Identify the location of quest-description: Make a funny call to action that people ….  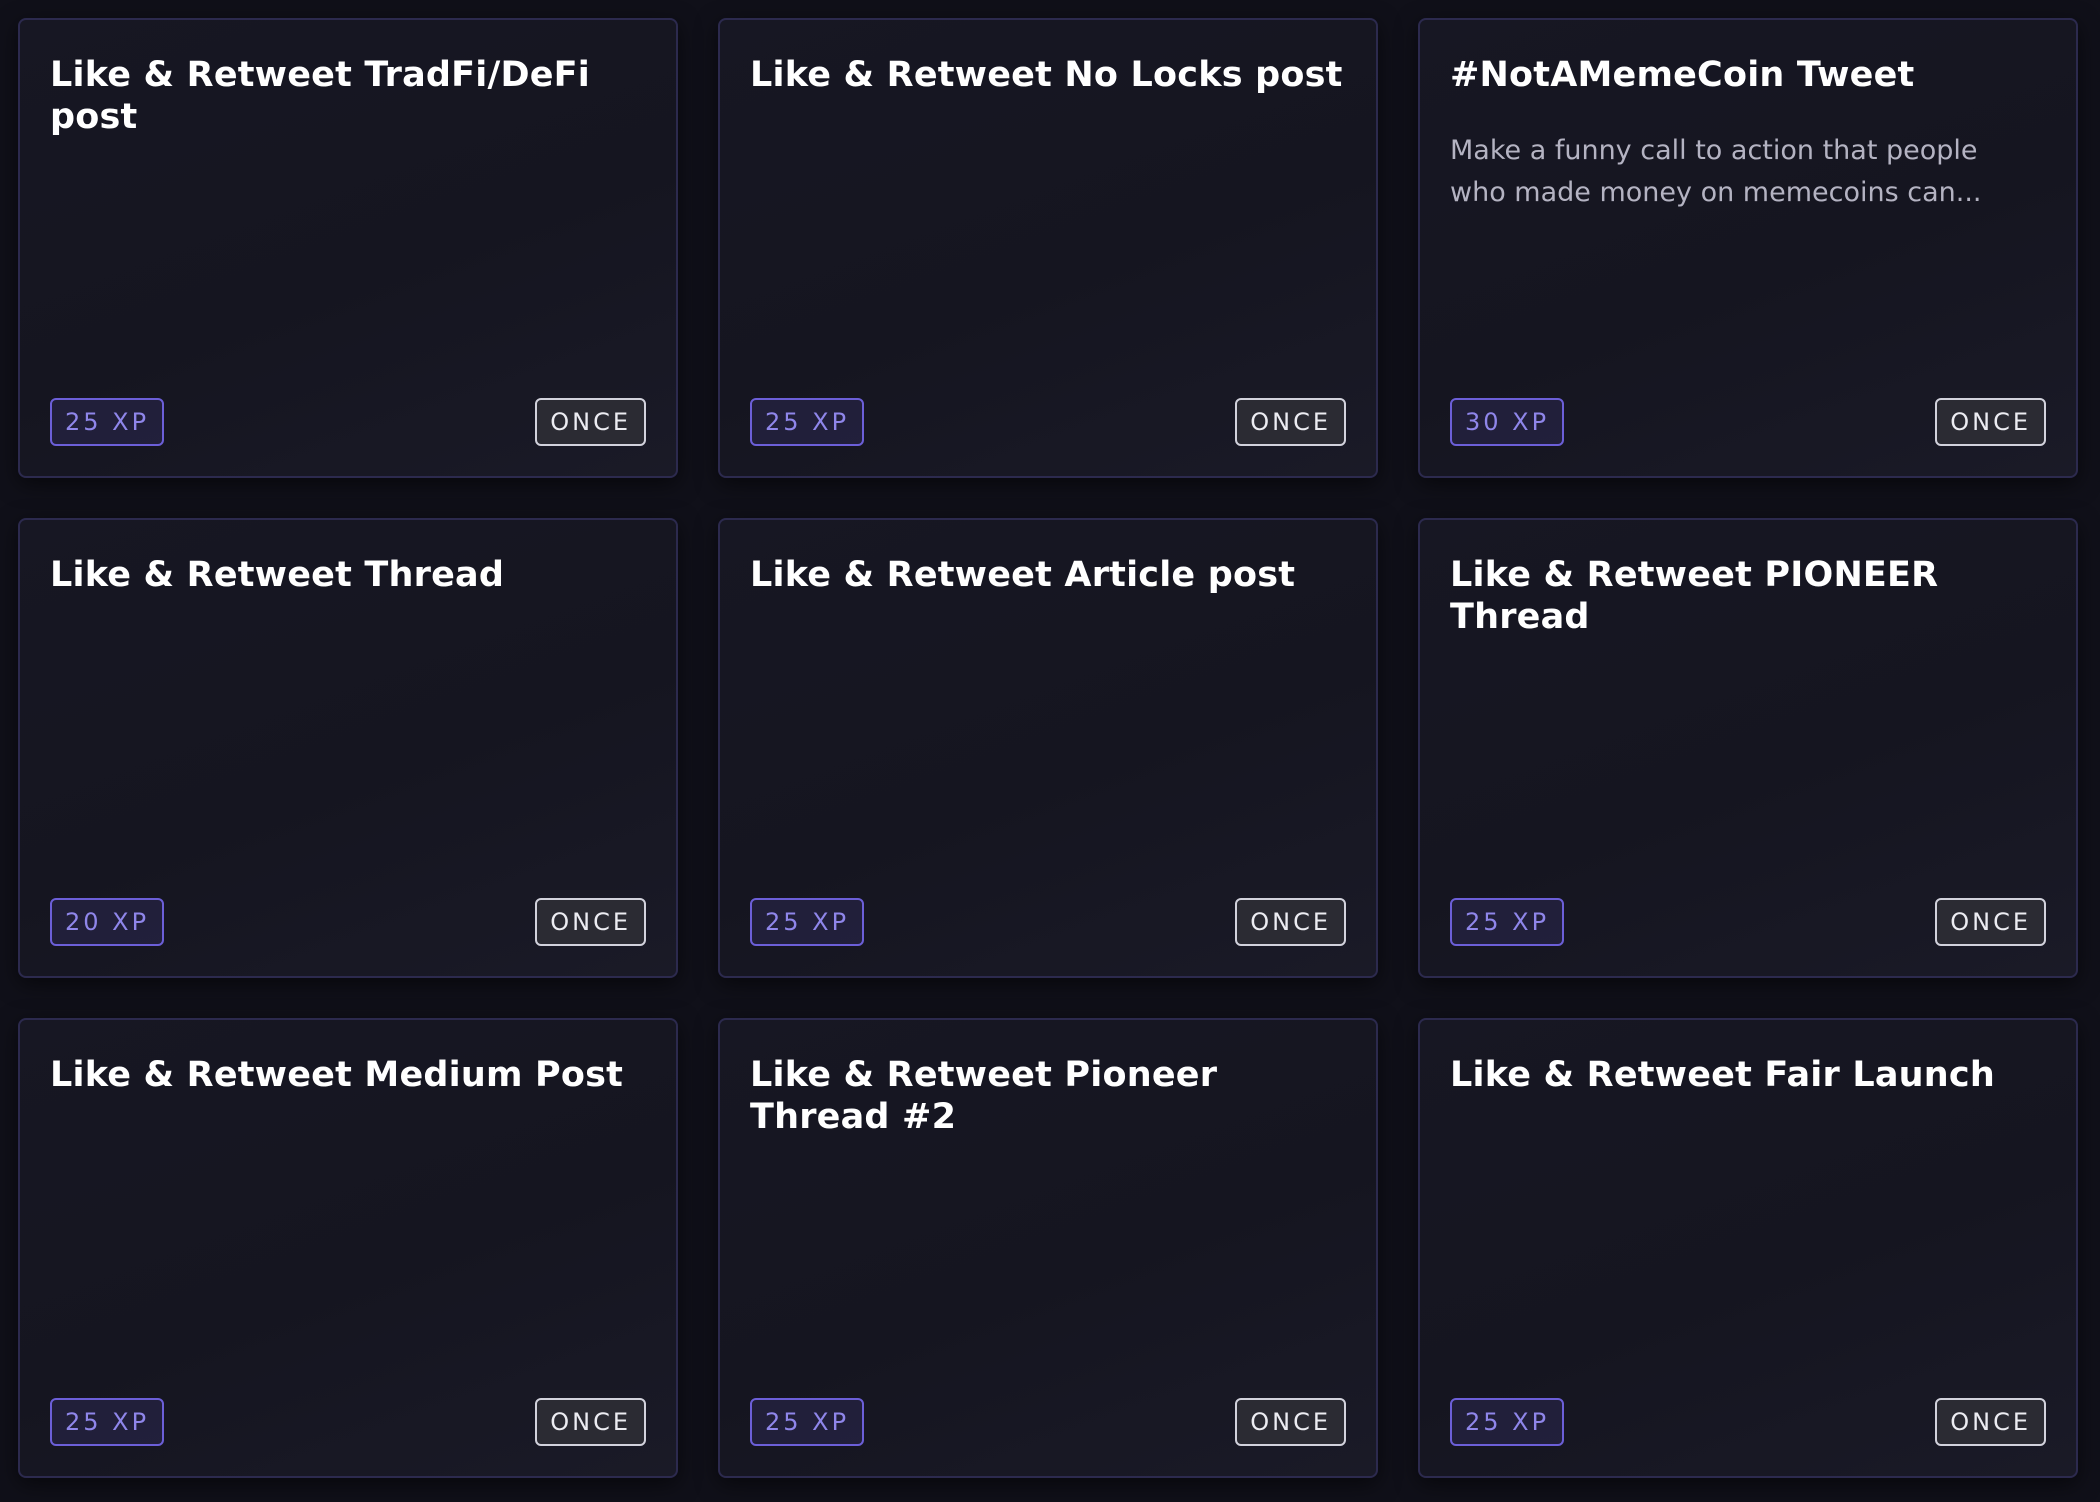
(1716, 171).